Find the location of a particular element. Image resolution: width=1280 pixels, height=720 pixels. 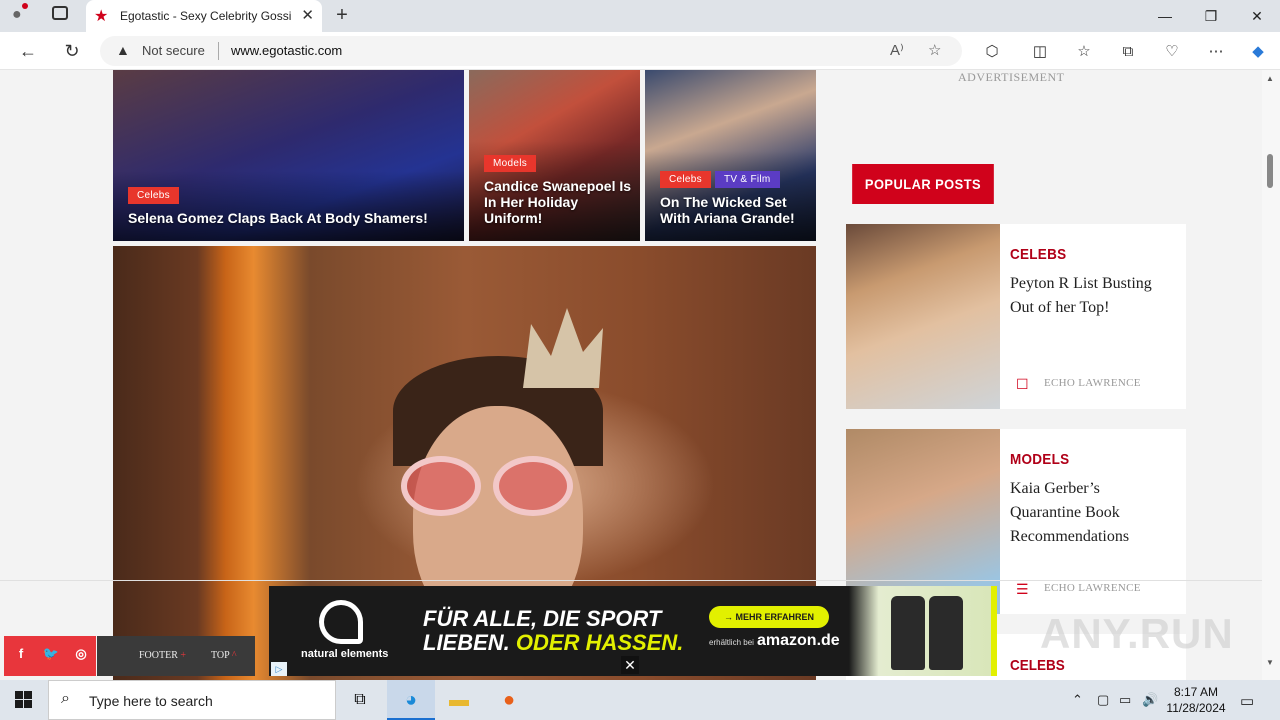

adchoices-icon: ▷ is located at coordinates (279, 669).